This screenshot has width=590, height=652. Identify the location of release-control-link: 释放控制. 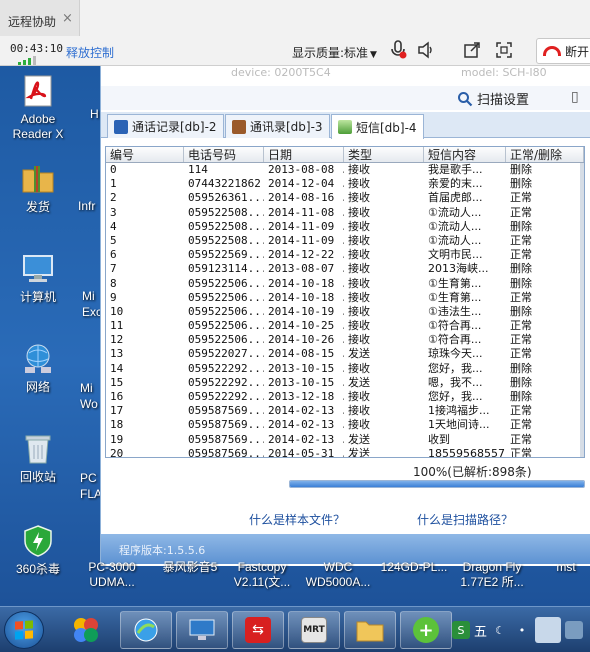
(90, 52).